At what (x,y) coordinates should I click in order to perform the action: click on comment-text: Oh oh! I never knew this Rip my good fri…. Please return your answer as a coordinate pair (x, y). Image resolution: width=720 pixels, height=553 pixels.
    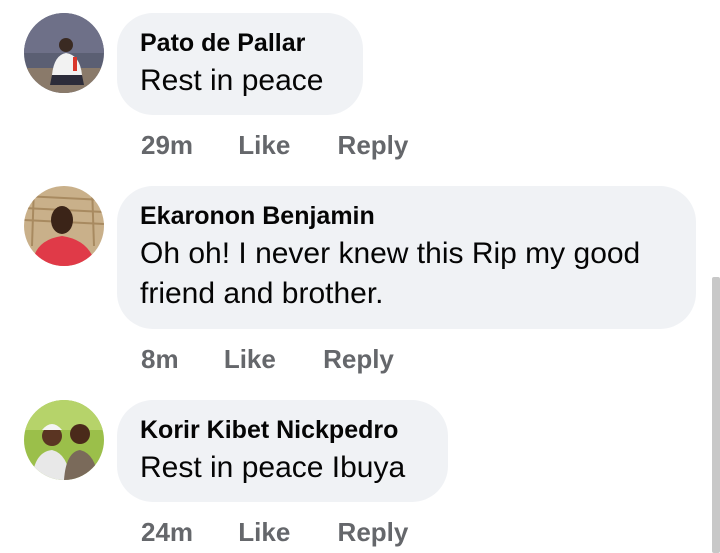
    Looking at the image, I should click on (390, 273).